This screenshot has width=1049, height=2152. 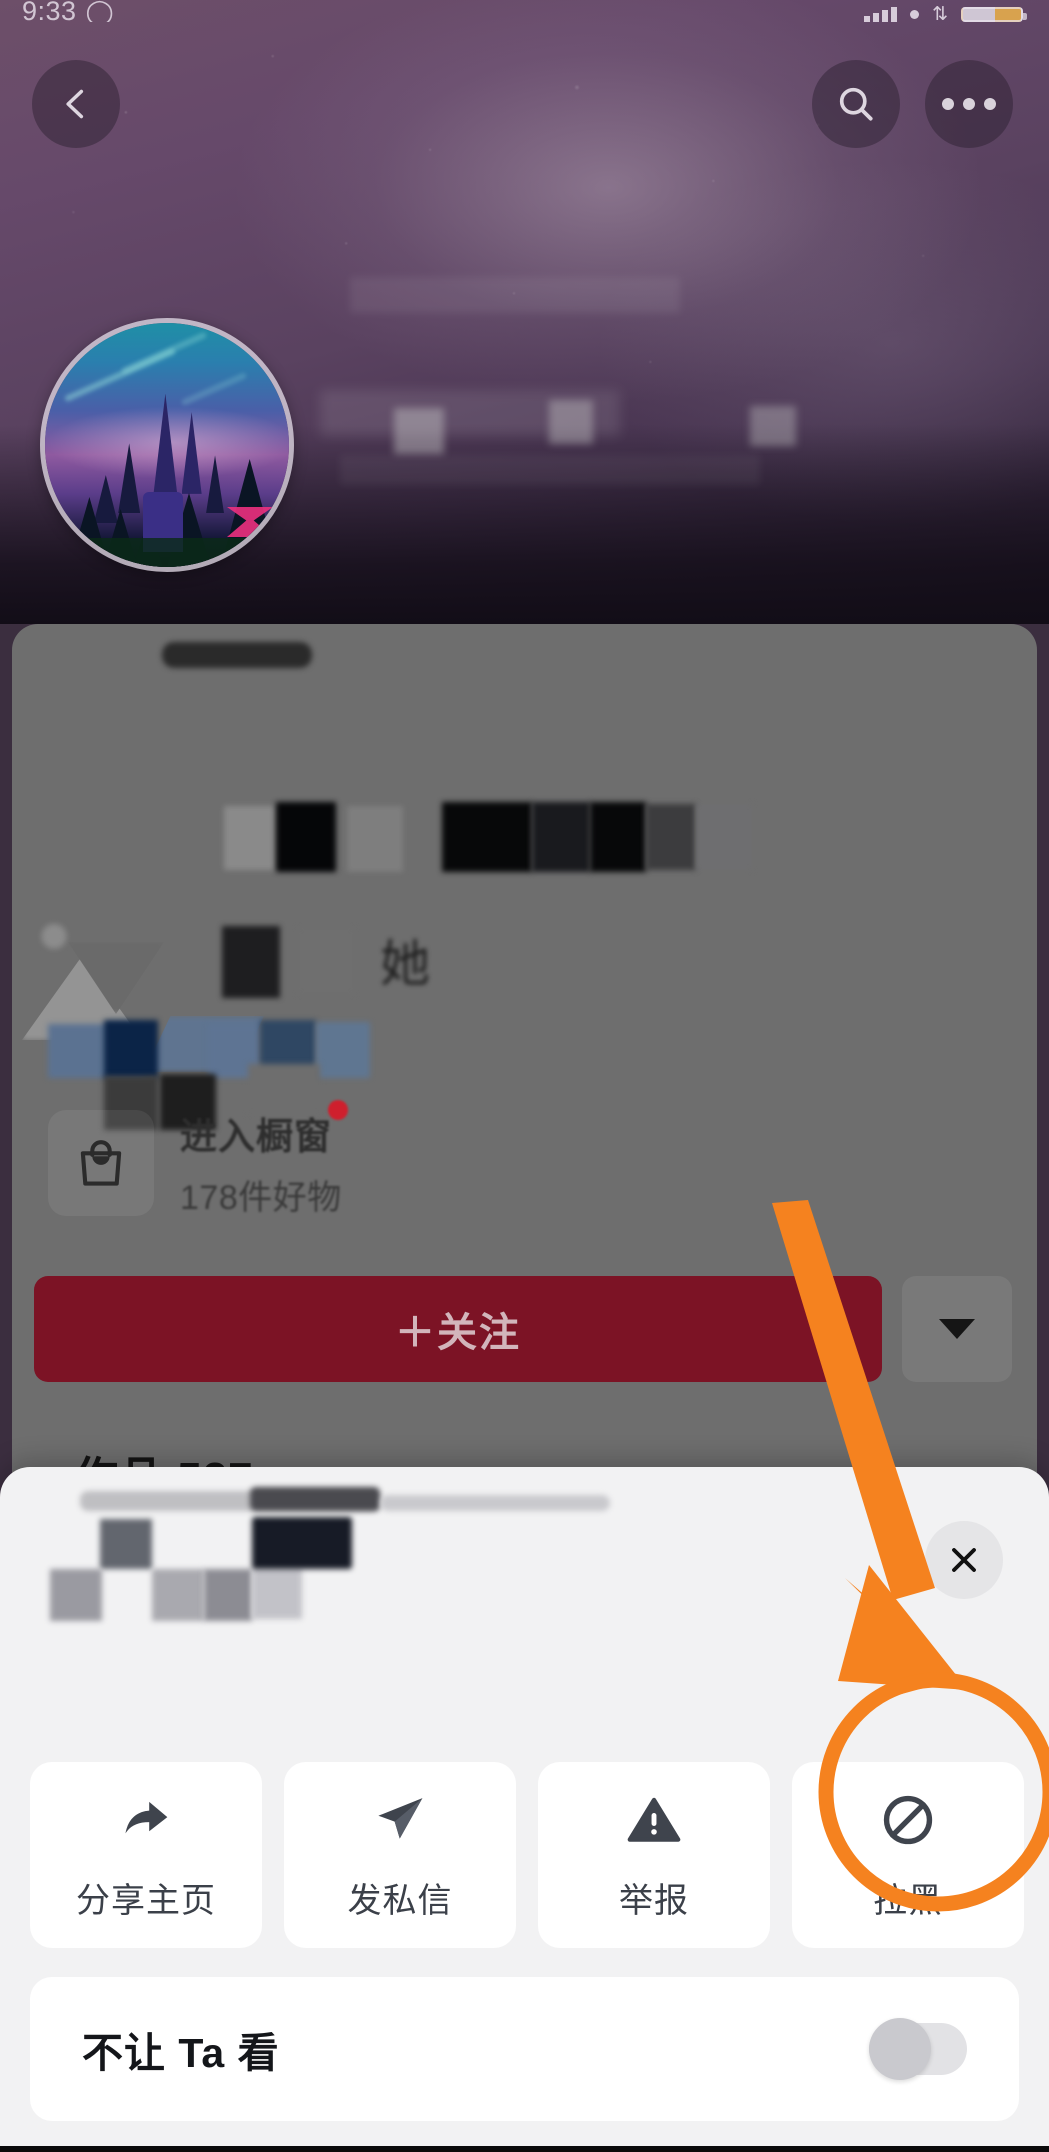 I want to click on chevron-down-icon, so click(x=957, y=1329).